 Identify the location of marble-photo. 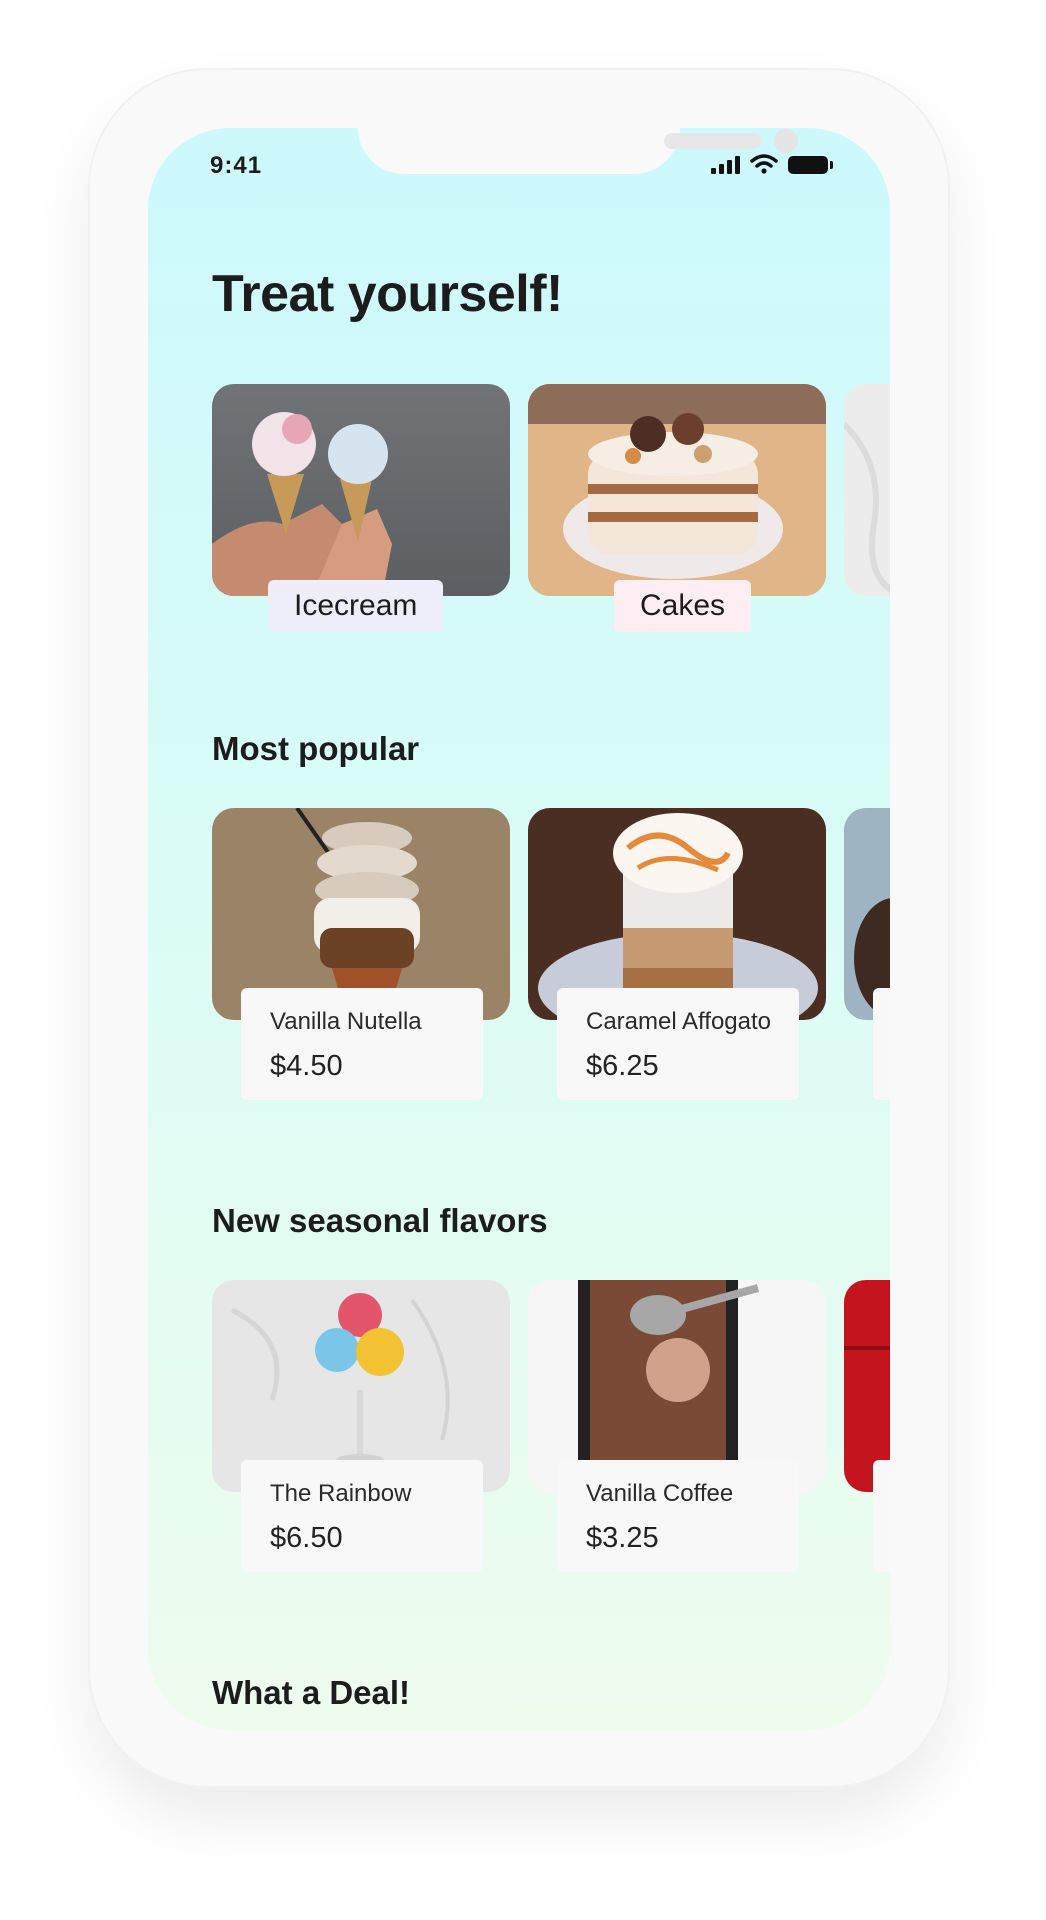
(867, 490).